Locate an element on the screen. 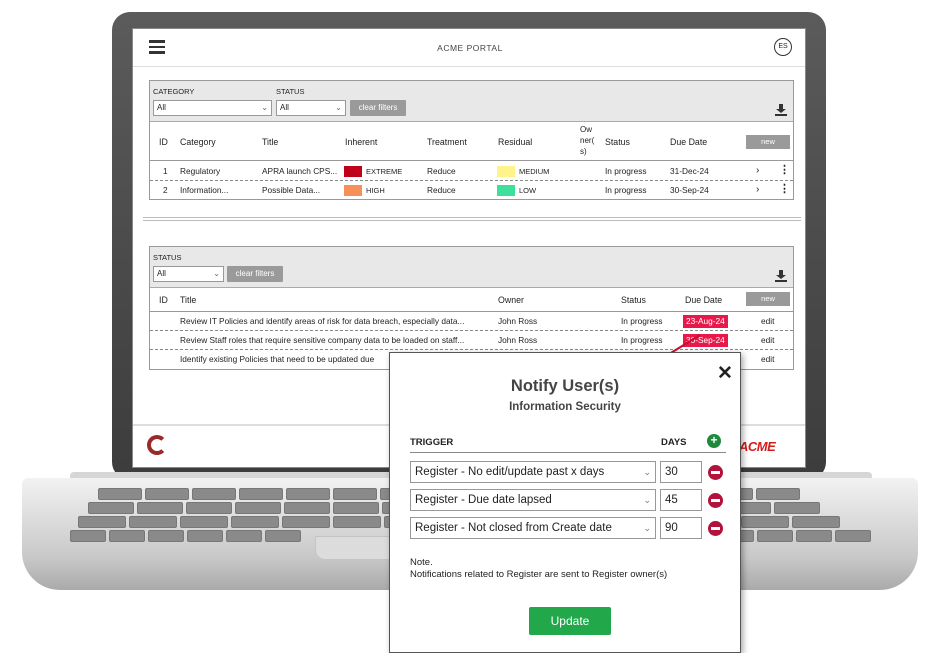 This screenshot has height=653, width=941. trigger-value: Register - No edit/update past x days is located at coordinates (510, 472).